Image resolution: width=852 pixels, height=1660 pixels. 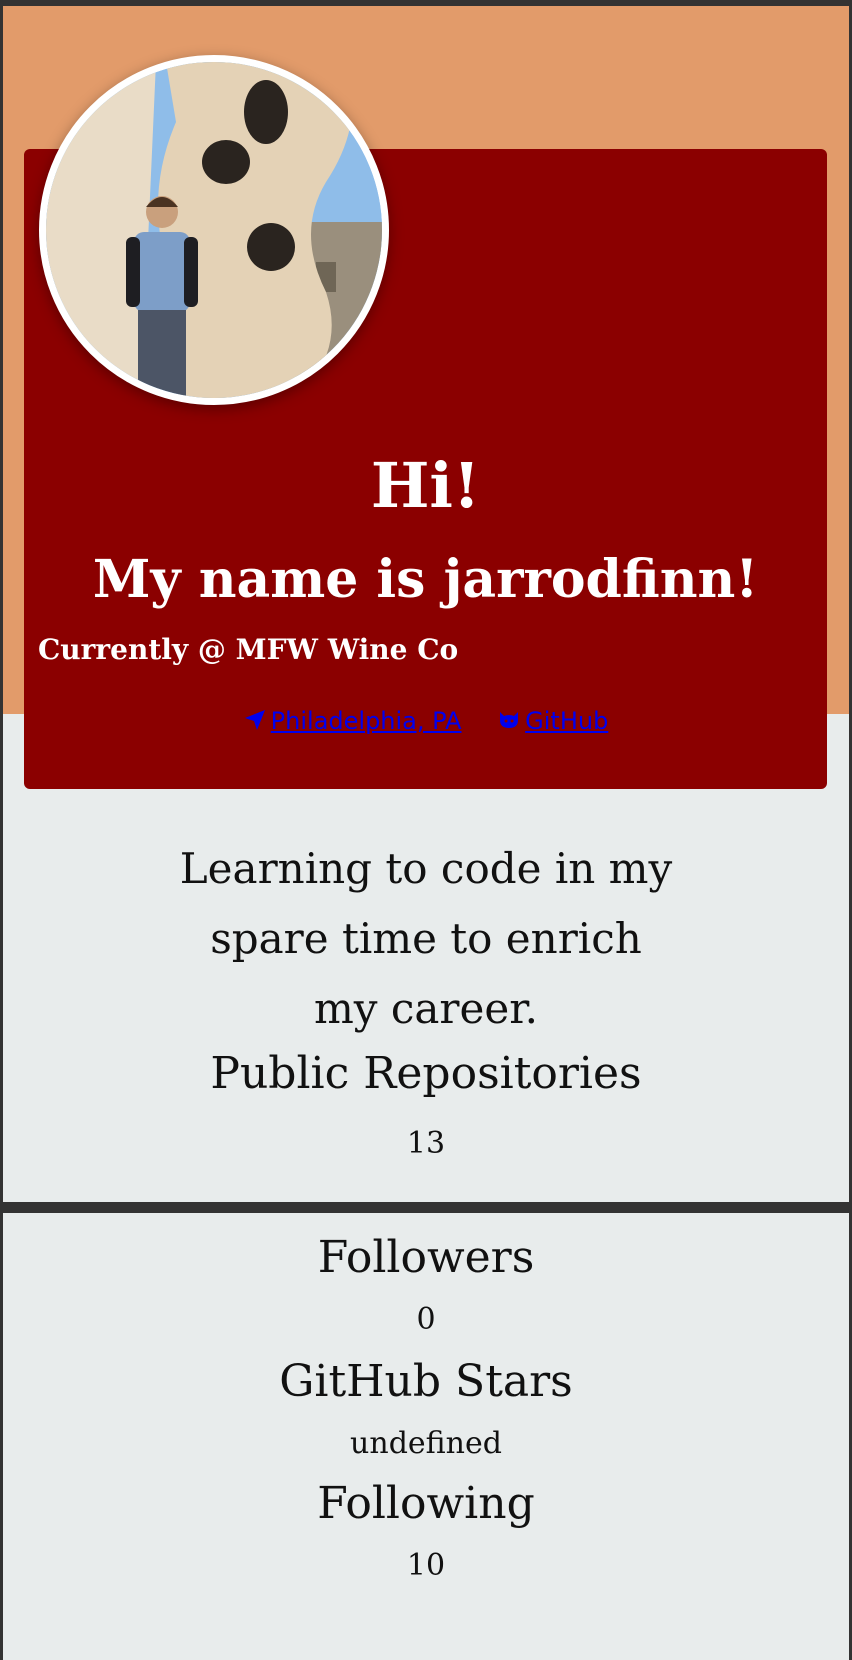 I want to click on profile-links: Philadelphia, PA GitHub, so click(x=425, y=721).